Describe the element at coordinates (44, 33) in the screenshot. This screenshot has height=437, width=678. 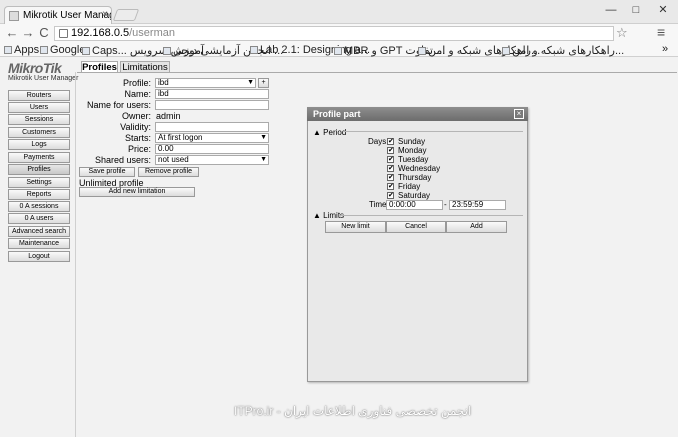
I see `reload-icon: C` at that location.